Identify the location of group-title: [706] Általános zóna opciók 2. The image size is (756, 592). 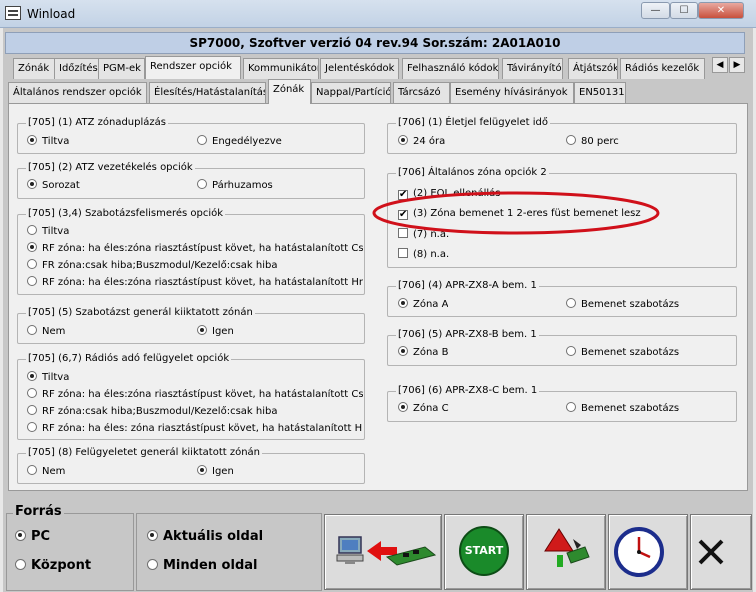
(472, 172).